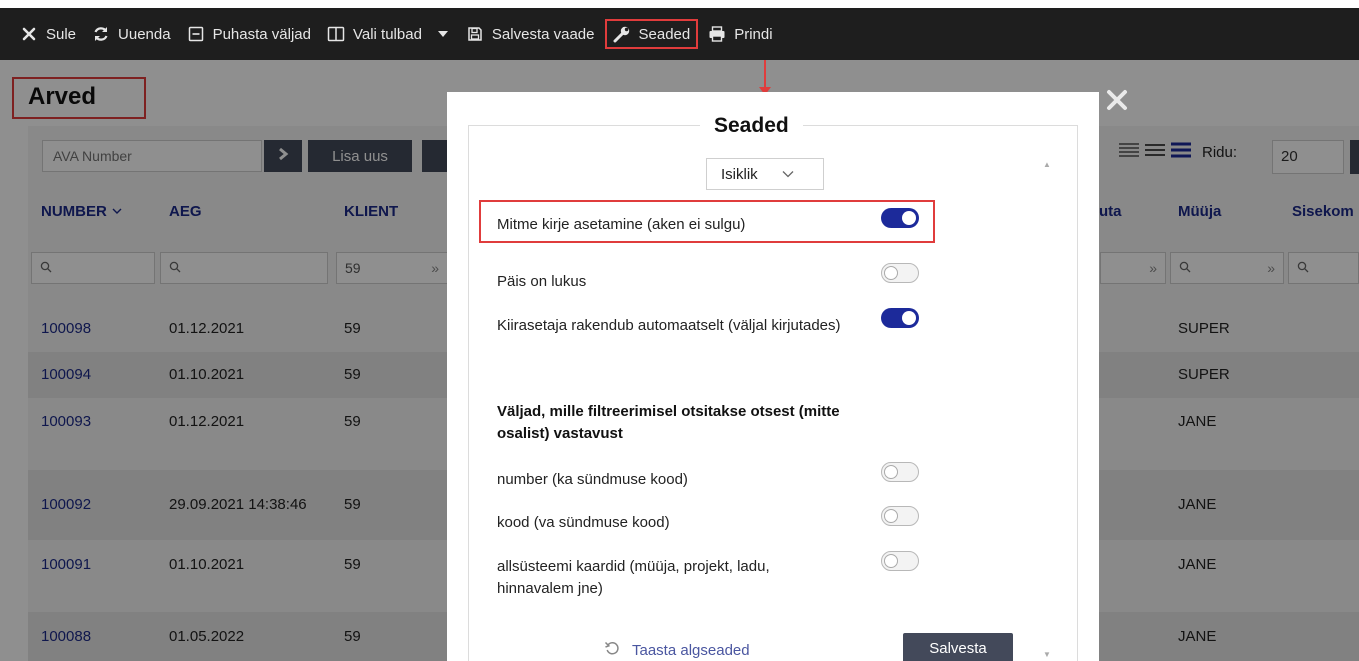  I want to click on close-label: Sule, so click(61, 34).